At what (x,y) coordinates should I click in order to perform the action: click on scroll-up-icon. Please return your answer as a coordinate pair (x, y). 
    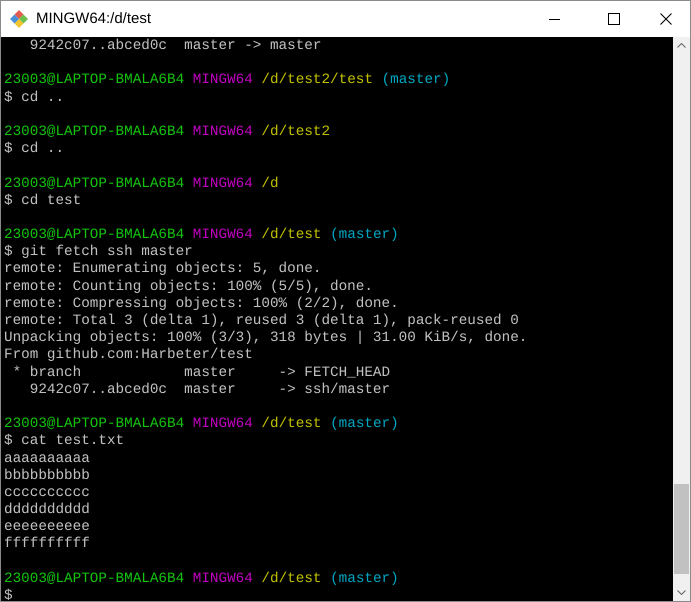
    Looking at the image, I should click on (681, 45).